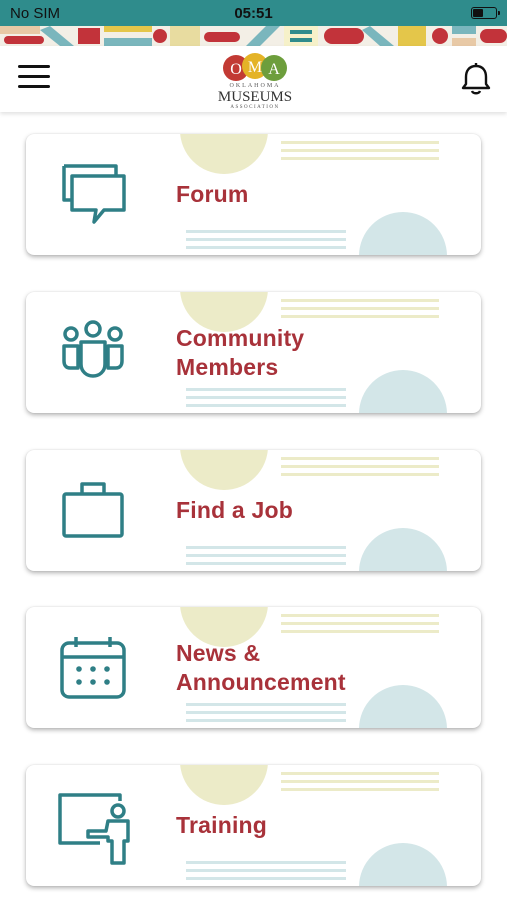 The image size is (507, 900). Describe the element at coordinates (476, 79) in the screenshot. I see `notification-bell-icon` at that location.